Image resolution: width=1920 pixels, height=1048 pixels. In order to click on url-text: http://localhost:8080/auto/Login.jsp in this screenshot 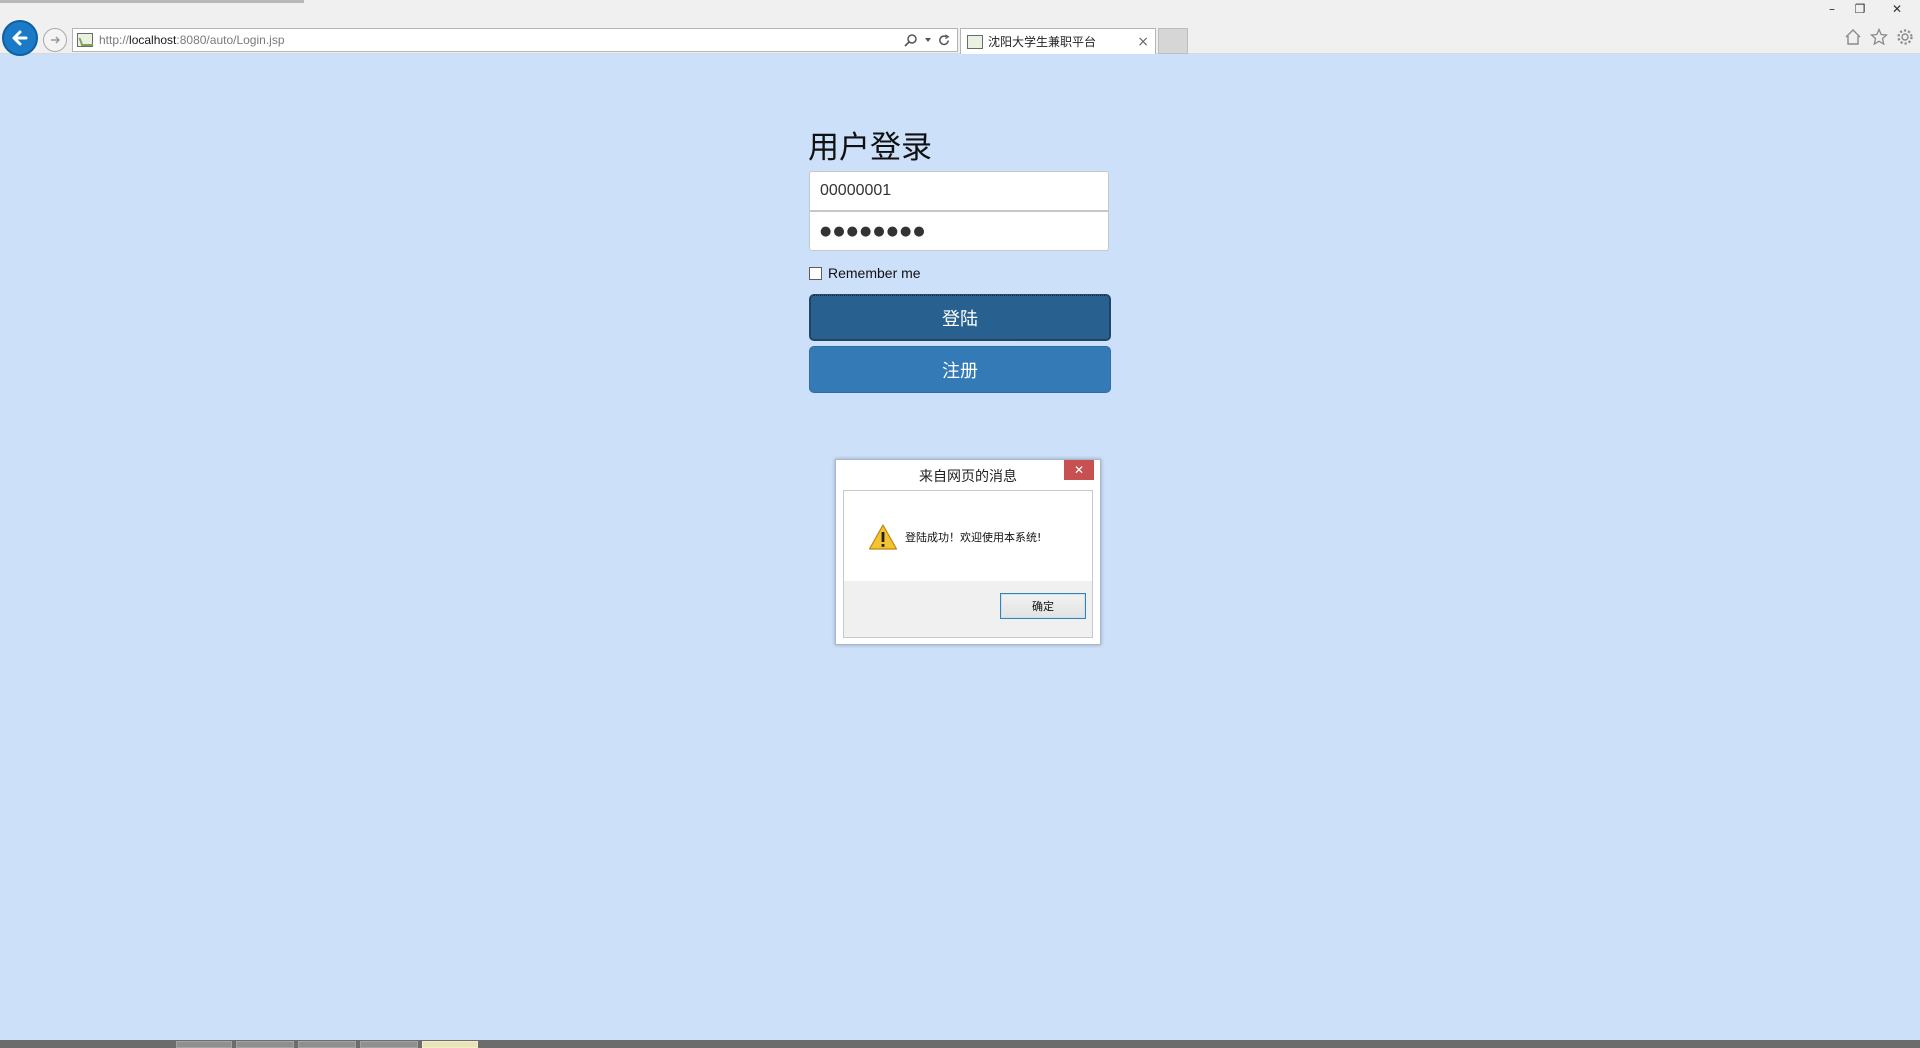, I will do `click(192, 40)`.